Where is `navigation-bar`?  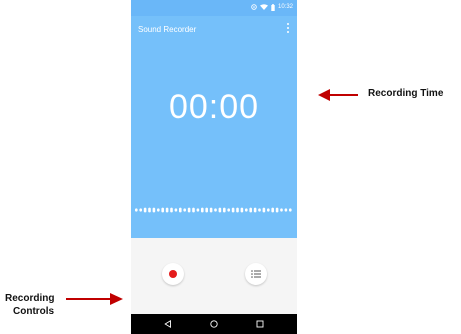 navigation-bar is located at coordinates (214, 324).